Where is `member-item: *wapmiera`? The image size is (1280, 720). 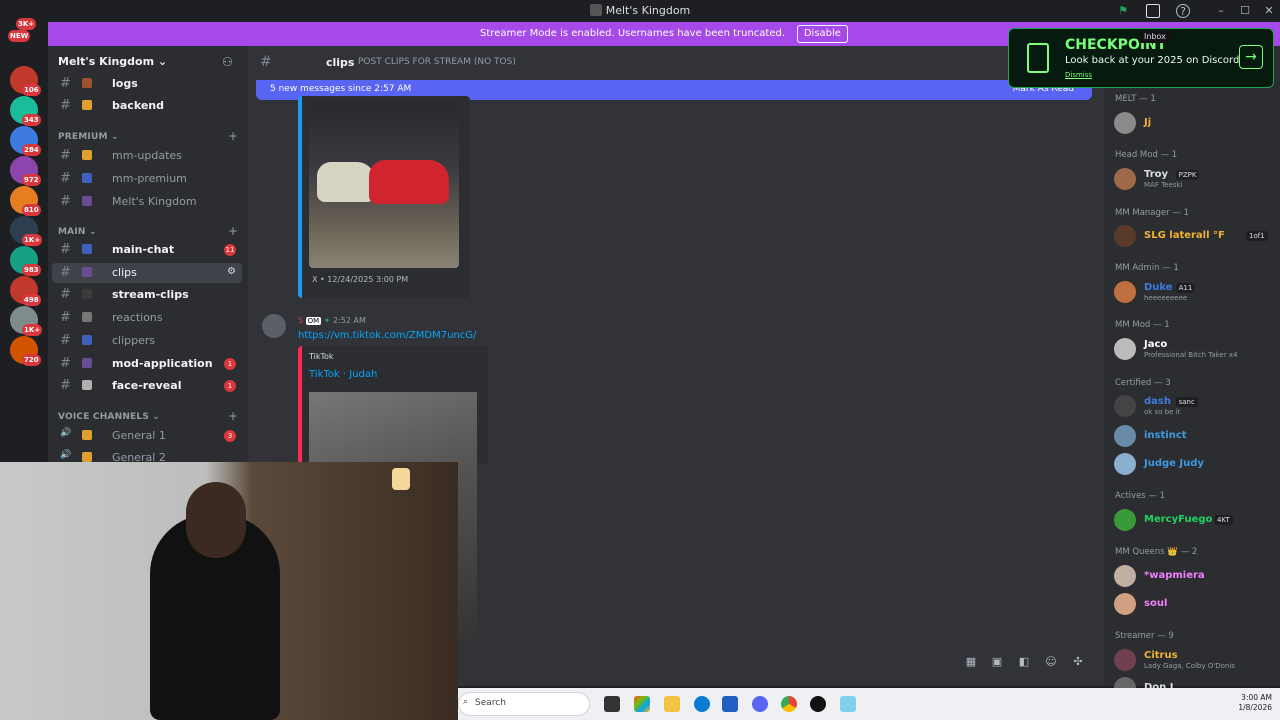
member-item: *wapmiera is located at coordinates (1194, 575).